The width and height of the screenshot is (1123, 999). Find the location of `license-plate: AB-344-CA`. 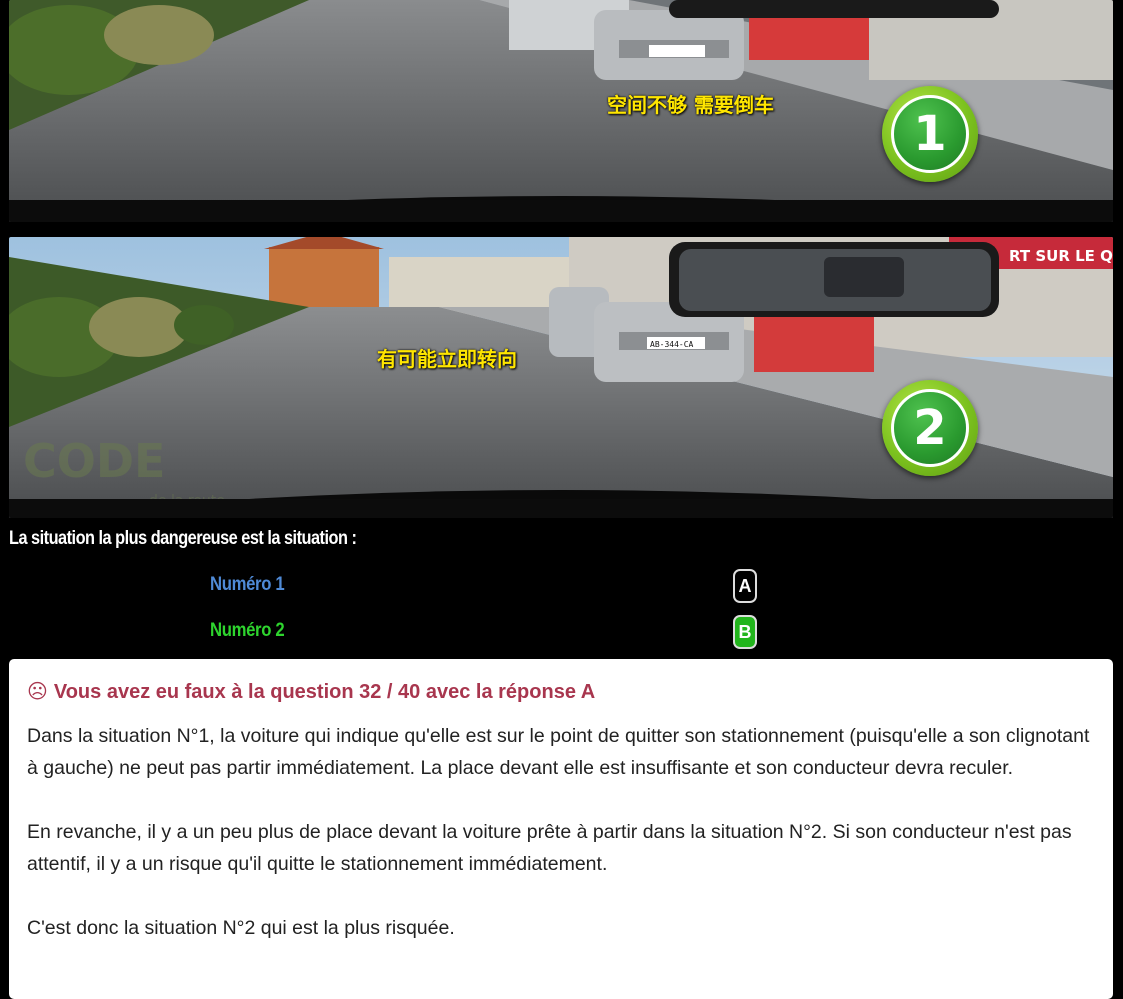

license-plate: AB-344-CA is located at coordinates (672, 344).